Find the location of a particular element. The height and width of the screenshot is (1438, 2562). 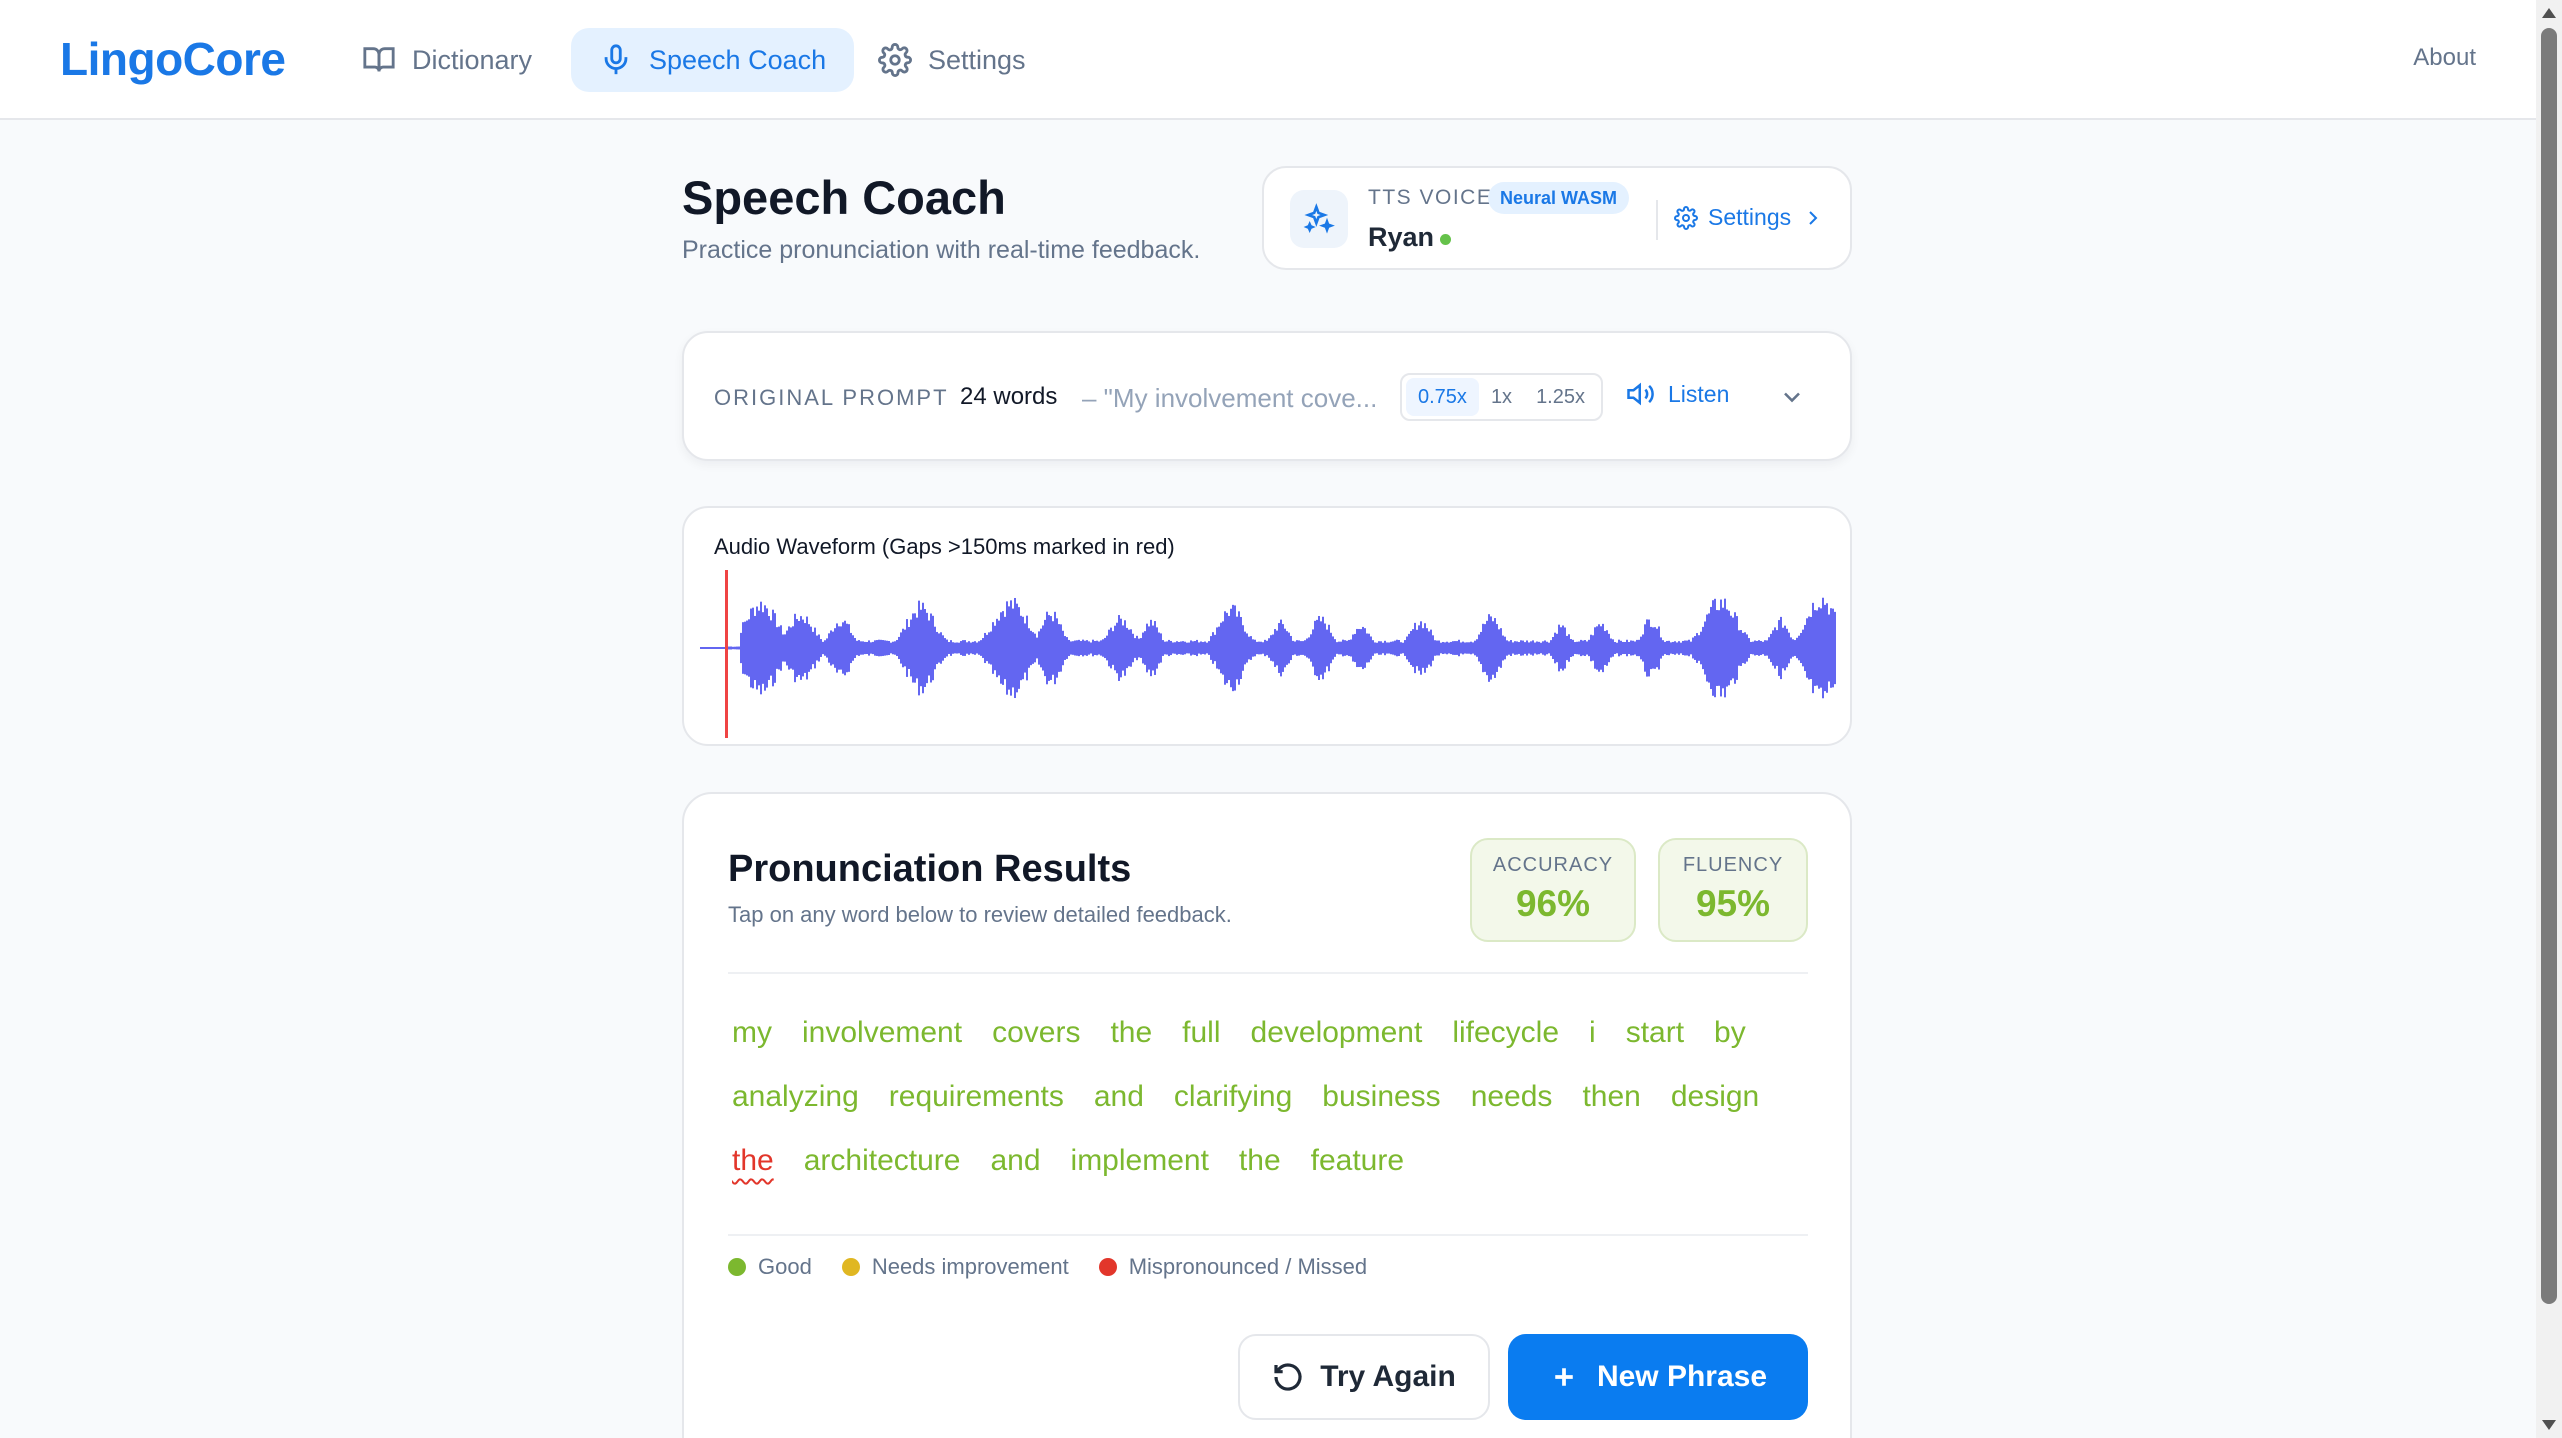

speed-0-75x: 0.75x is located at coordinates (1442, 397).